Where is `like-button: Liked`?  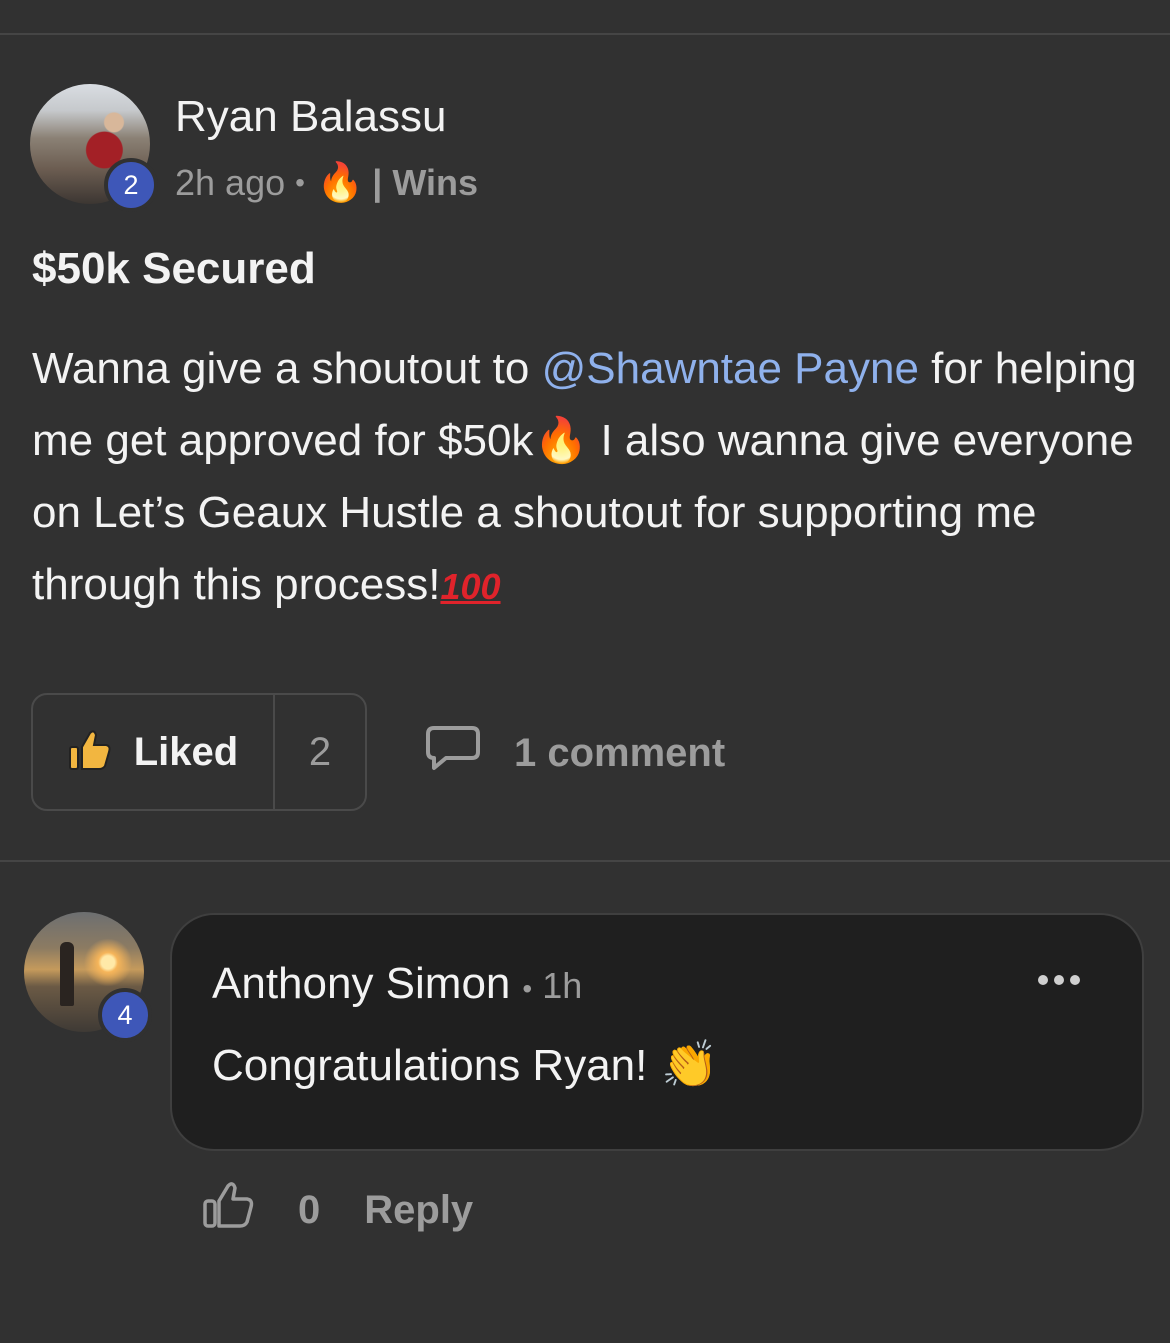
like-button: Liked is located at coordinates (154, 752).